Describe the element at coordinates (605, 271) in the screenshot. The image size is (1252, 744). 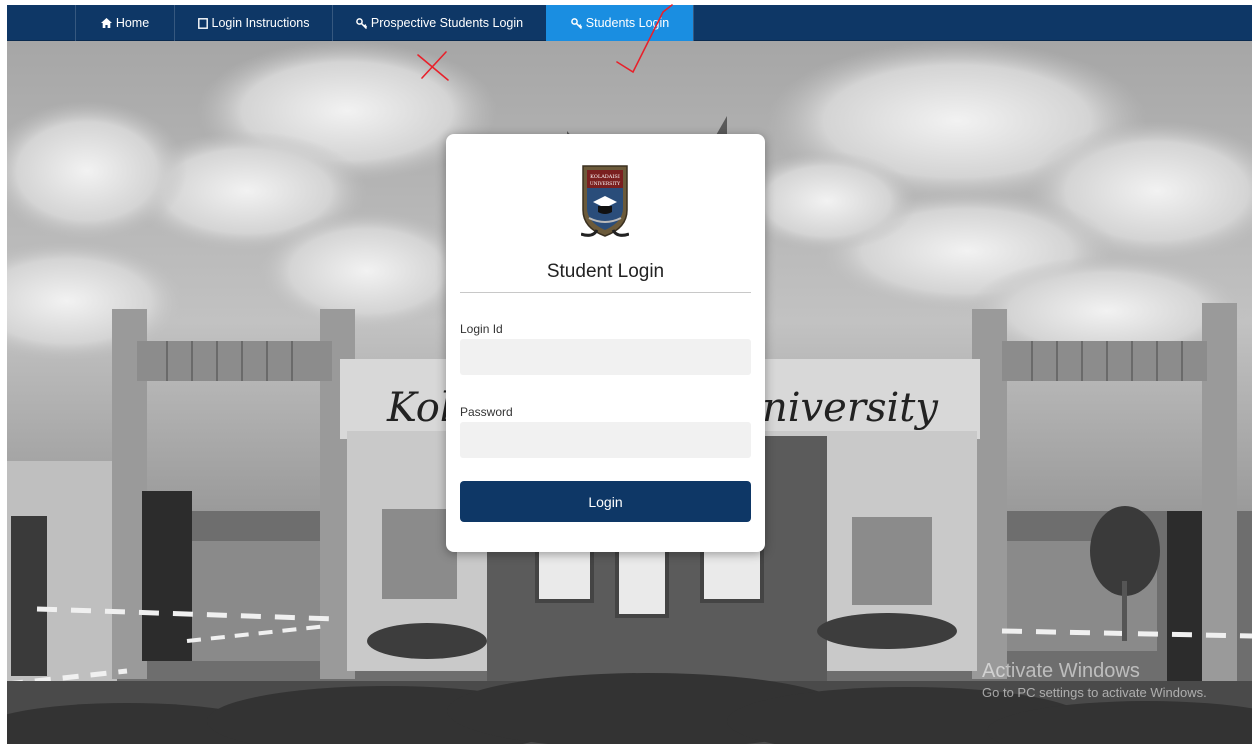
I see `login-title: Student Login` at that location.